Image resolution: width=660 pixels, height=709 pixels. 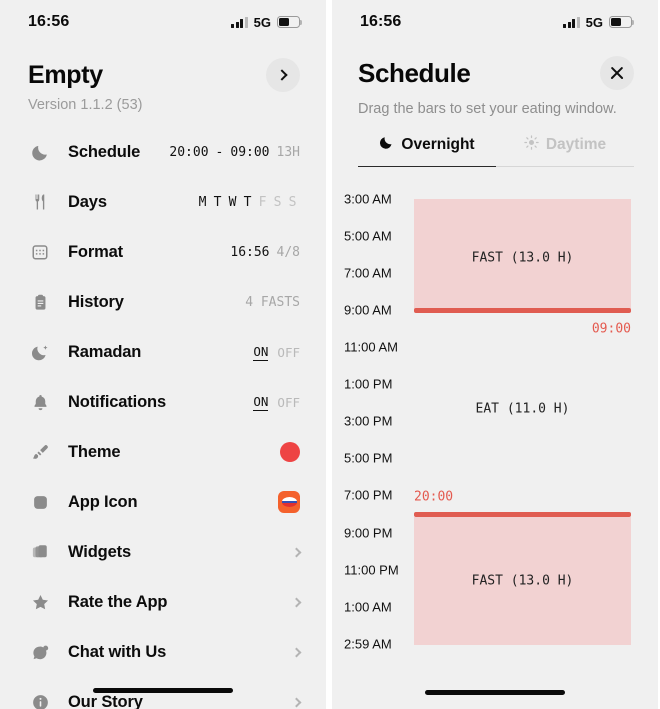 I want to click on bell-icon, so click(x=40, y=402).